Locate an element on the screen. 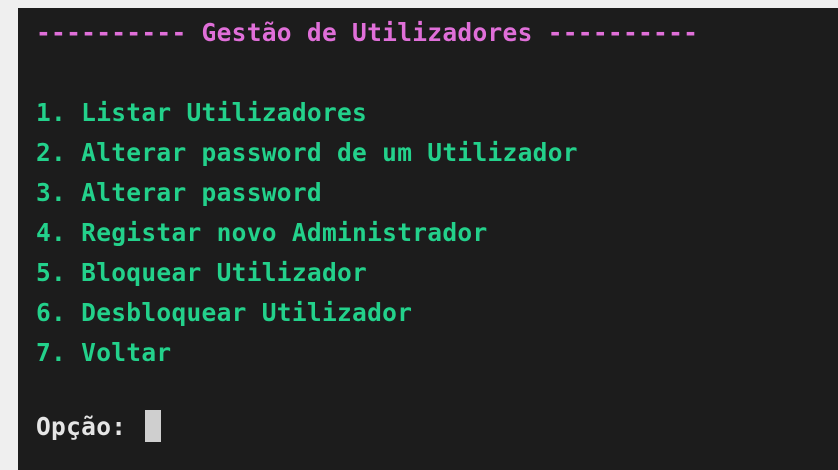  menu-item-voltar: 7. Voltar is located at coordinates (104, 352).